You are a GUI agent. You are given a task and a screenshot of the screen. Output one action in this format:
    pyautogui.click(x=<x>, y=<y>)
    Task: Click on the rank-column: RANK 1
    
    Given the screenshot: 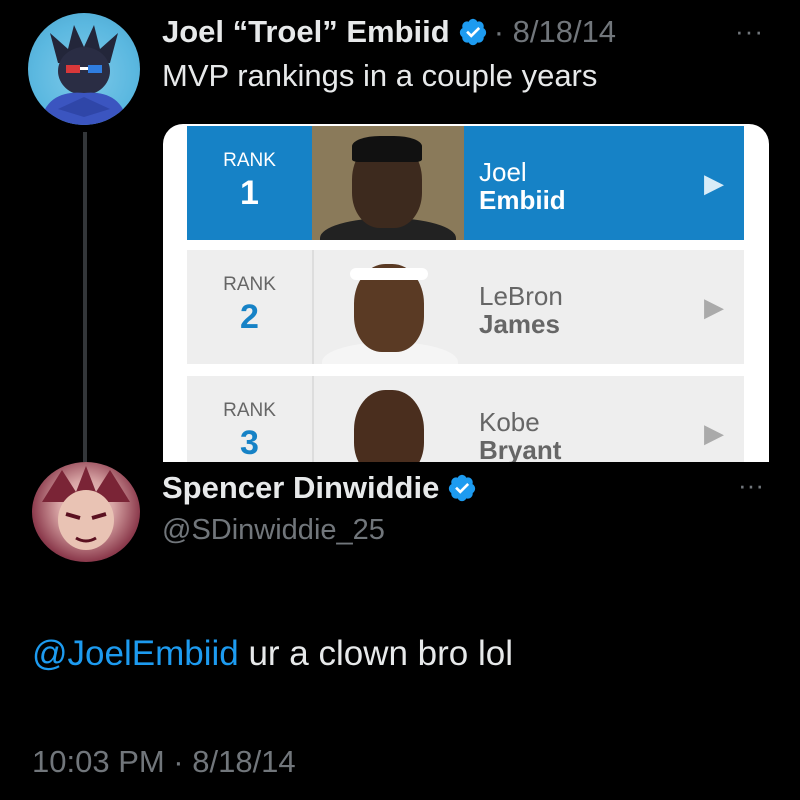 What is the action you would take?
    pyautogui.click(x=249, y=183)
    